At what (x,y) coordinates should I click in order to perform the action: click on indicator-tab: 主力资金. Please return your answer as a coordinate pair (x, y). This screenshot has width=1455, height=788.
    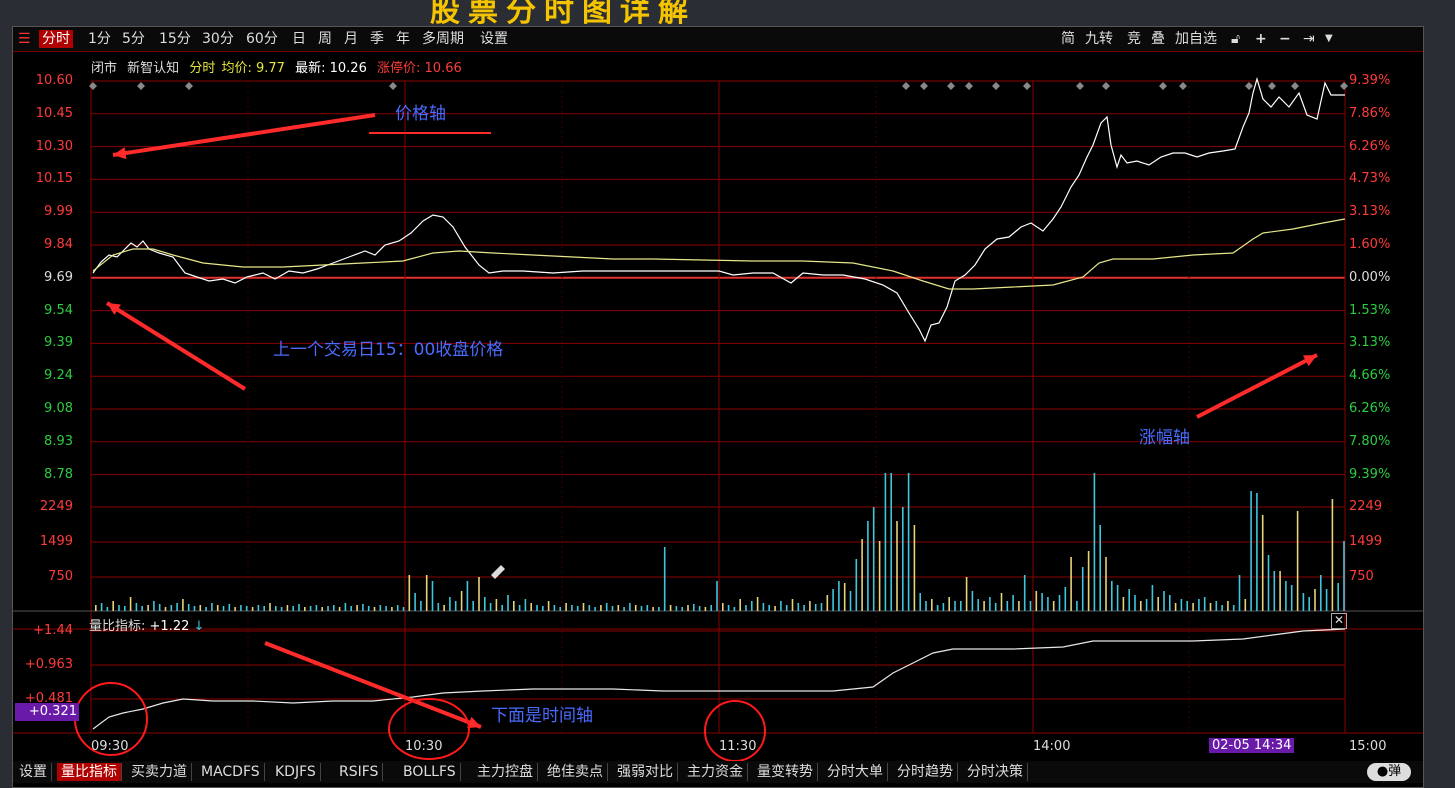
    Looking at the image, I should click on (715, 772).